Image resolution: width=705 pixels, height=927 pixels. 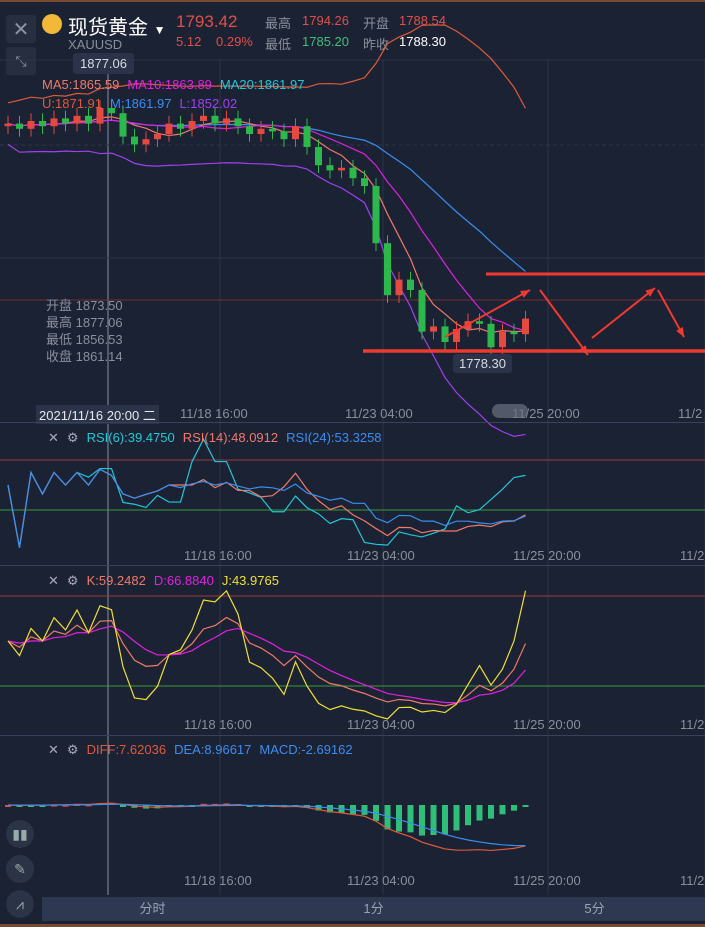 I want to click on rsi24-line, so click(x=266, y=508).